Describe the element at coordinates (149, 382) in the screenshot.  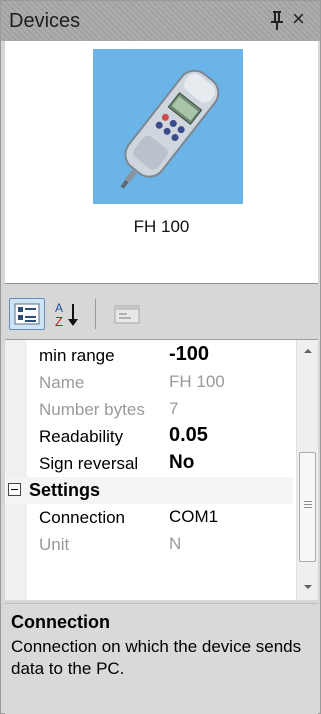
I see `property-row-name: Name FH 100` at that location.